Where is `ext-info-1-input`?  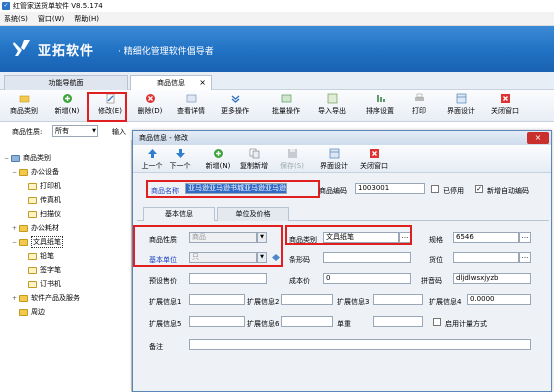
ext-info-1-input is located at coordinates (217, 299).